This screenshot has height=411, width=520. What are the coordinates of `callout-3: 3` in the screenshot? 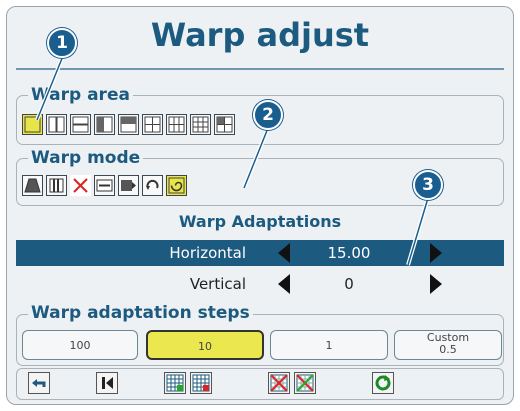 It's located at (428, 185).